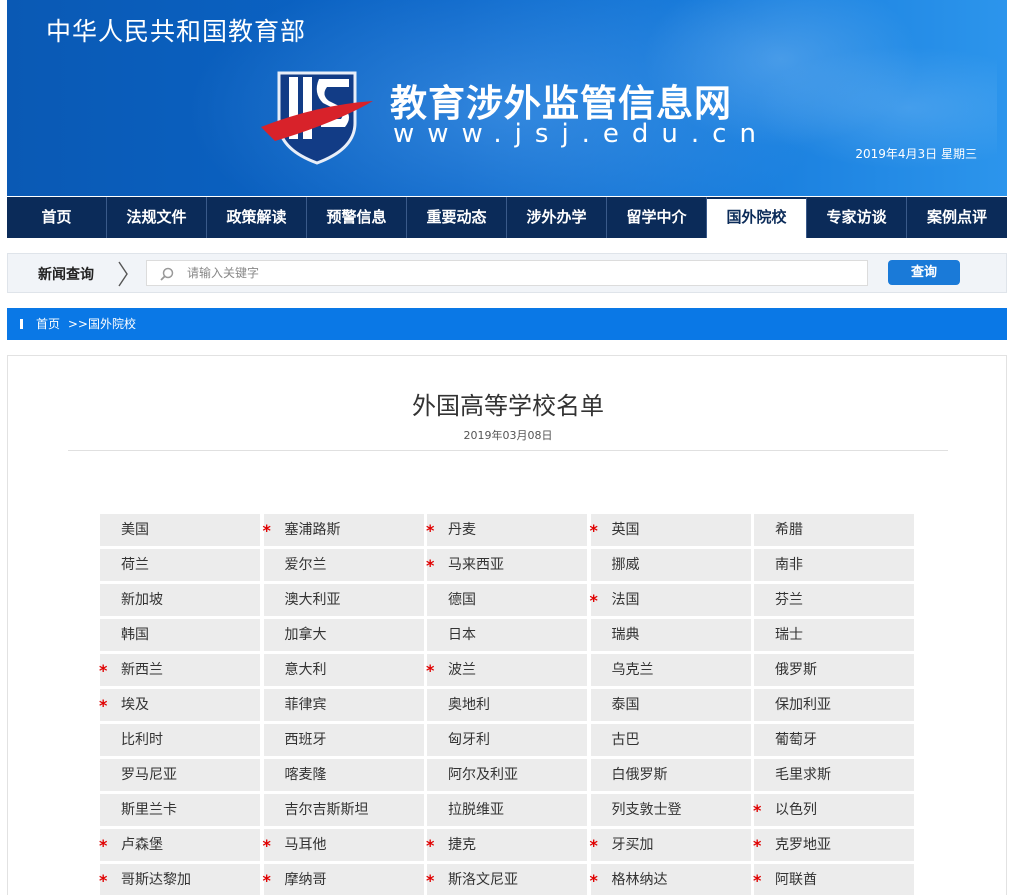 Image resolution: width=1020 pixels, height=895 pixels. Describe the element at coordinates (557, 217) in the screenshot. I see `nav-item: 涉外办学` at that location.